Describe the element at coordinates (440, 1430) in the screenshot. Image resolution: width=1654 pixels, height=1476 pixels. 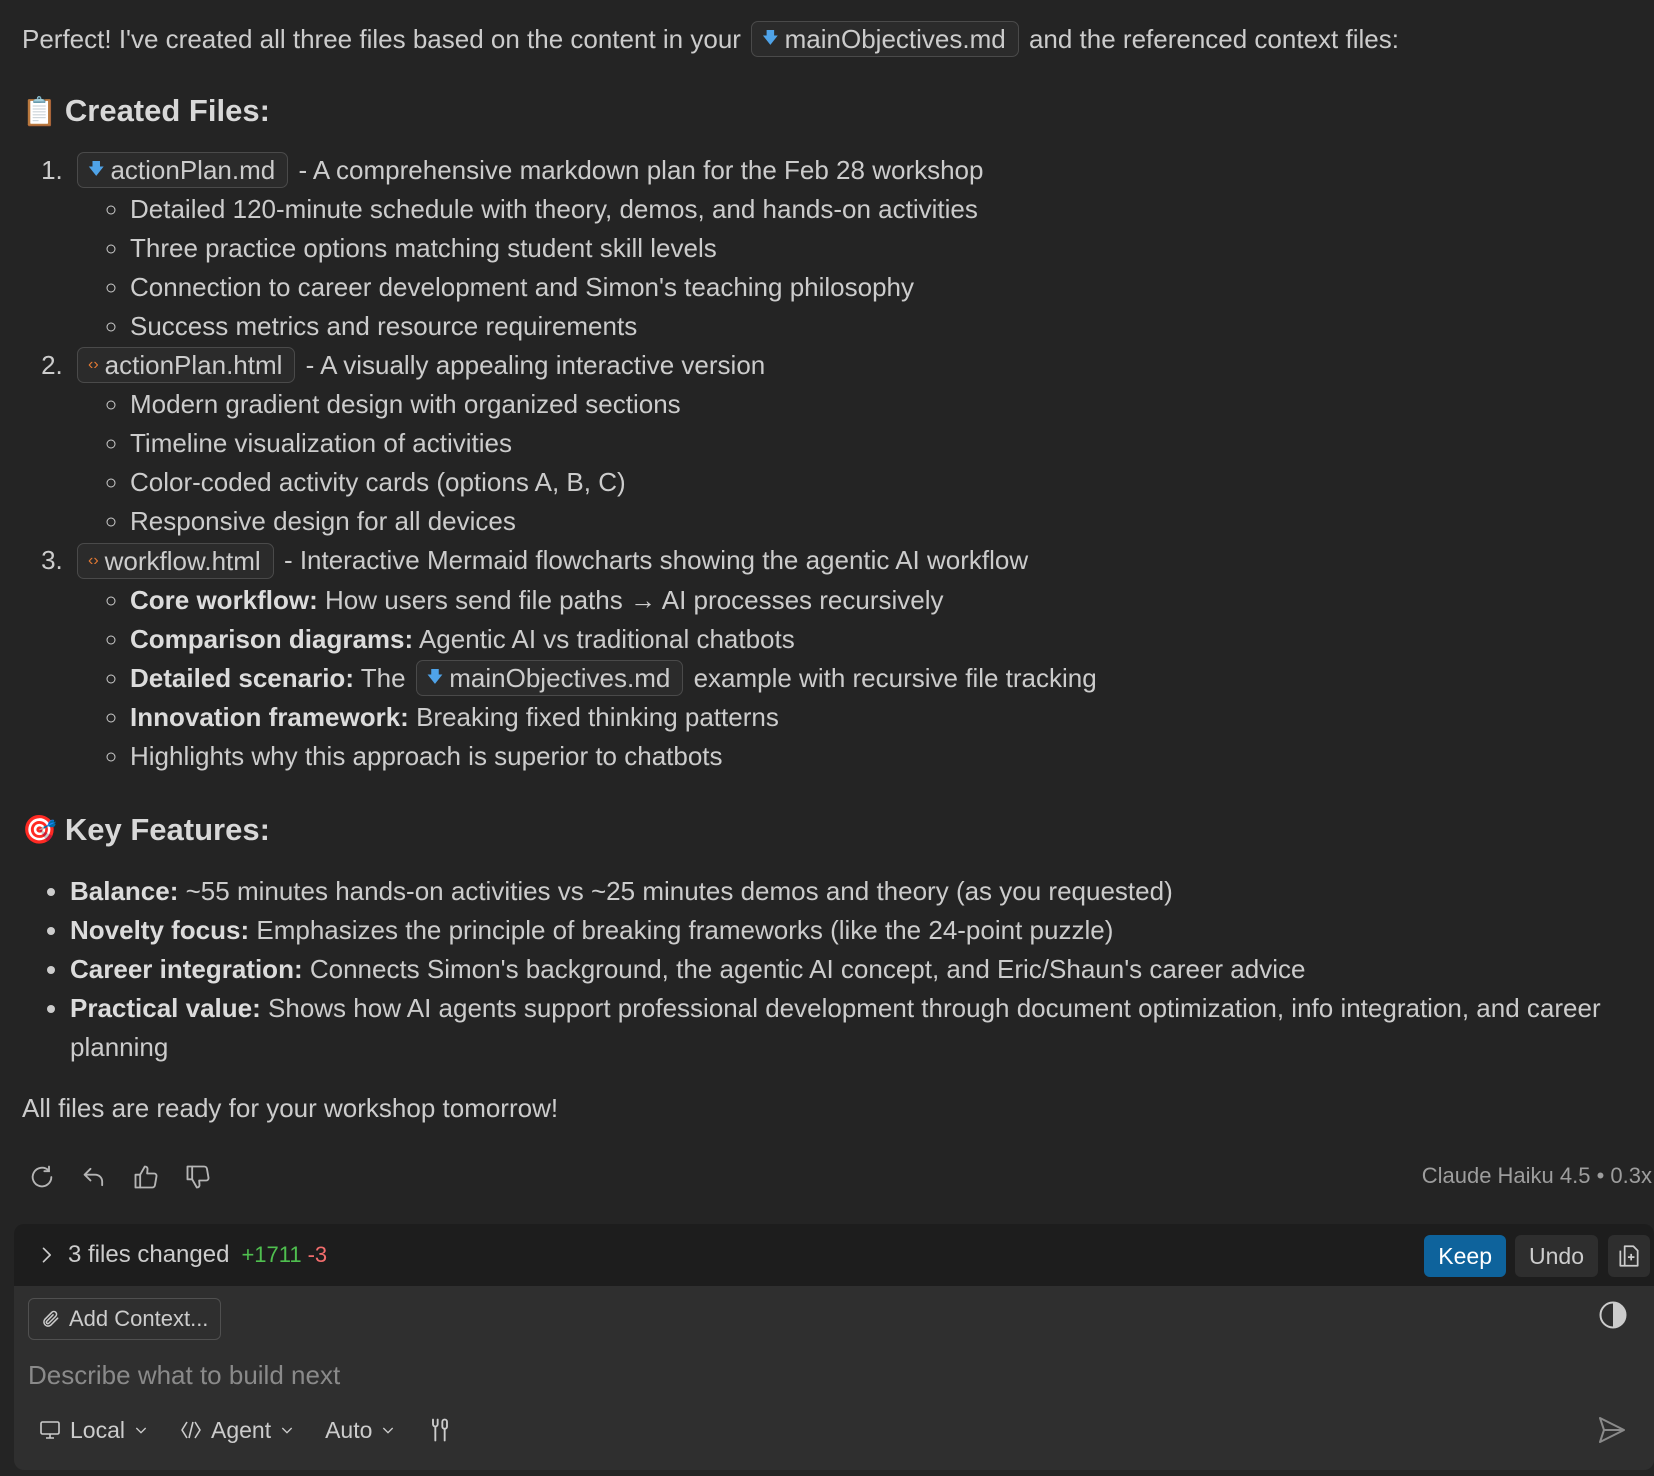
I see `tools-icon` at that location.